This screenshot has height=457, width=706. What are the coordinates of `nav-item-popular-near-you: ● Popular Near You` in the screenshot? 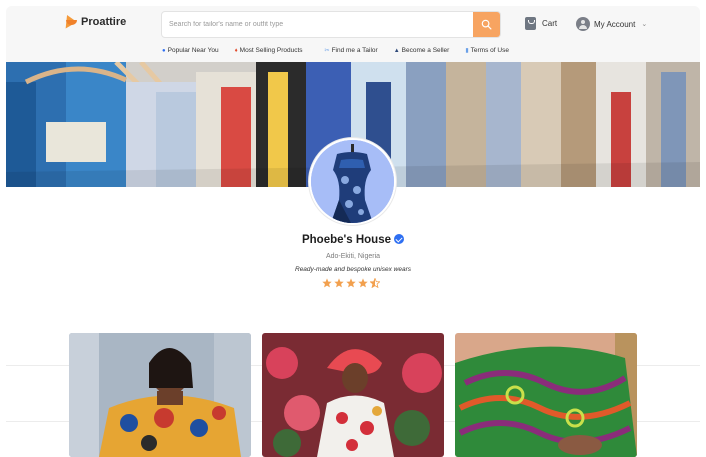 It's located at (190, 50).